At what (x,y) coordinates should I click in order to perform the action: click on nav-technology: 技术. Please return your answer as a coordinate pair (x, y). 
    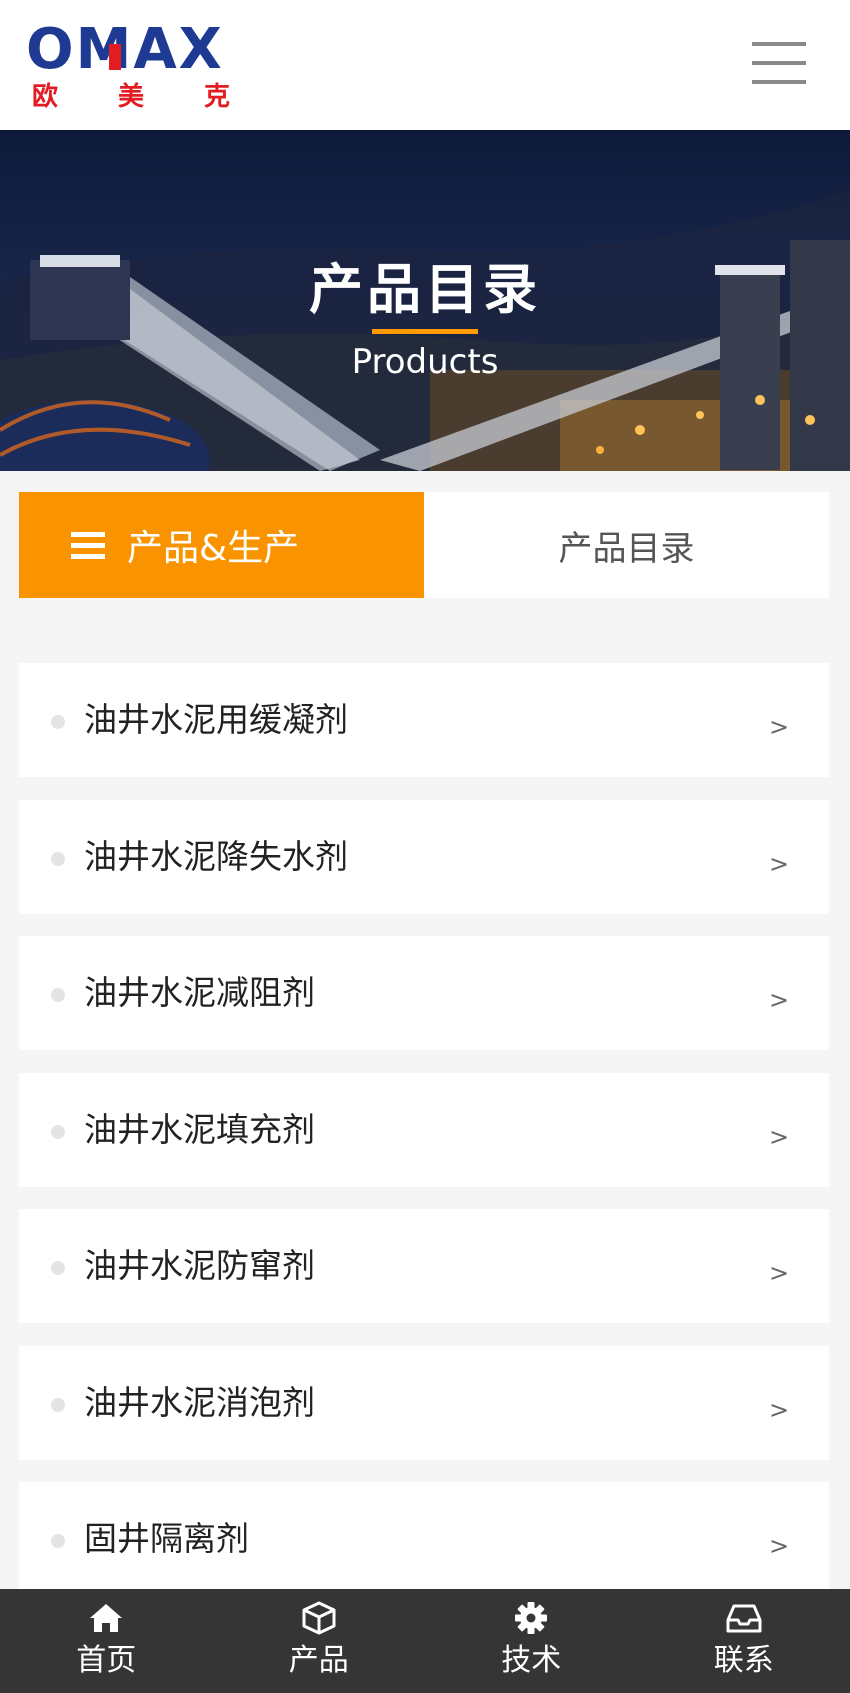
    Looking at the image, I should click on (531, 1641).